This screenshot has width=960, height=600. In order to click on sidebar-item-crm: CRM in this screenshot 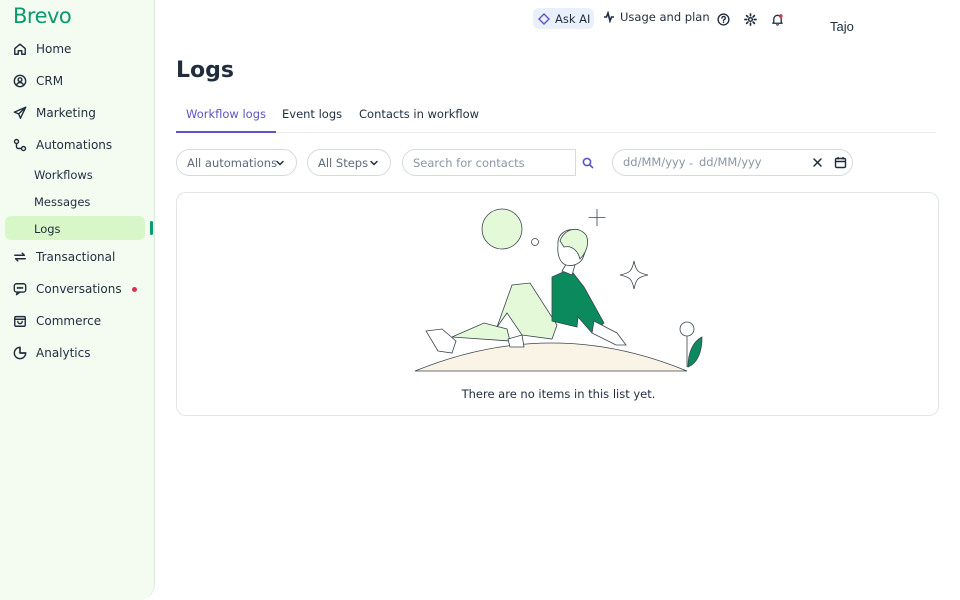, I will do `click(37, 81)`.